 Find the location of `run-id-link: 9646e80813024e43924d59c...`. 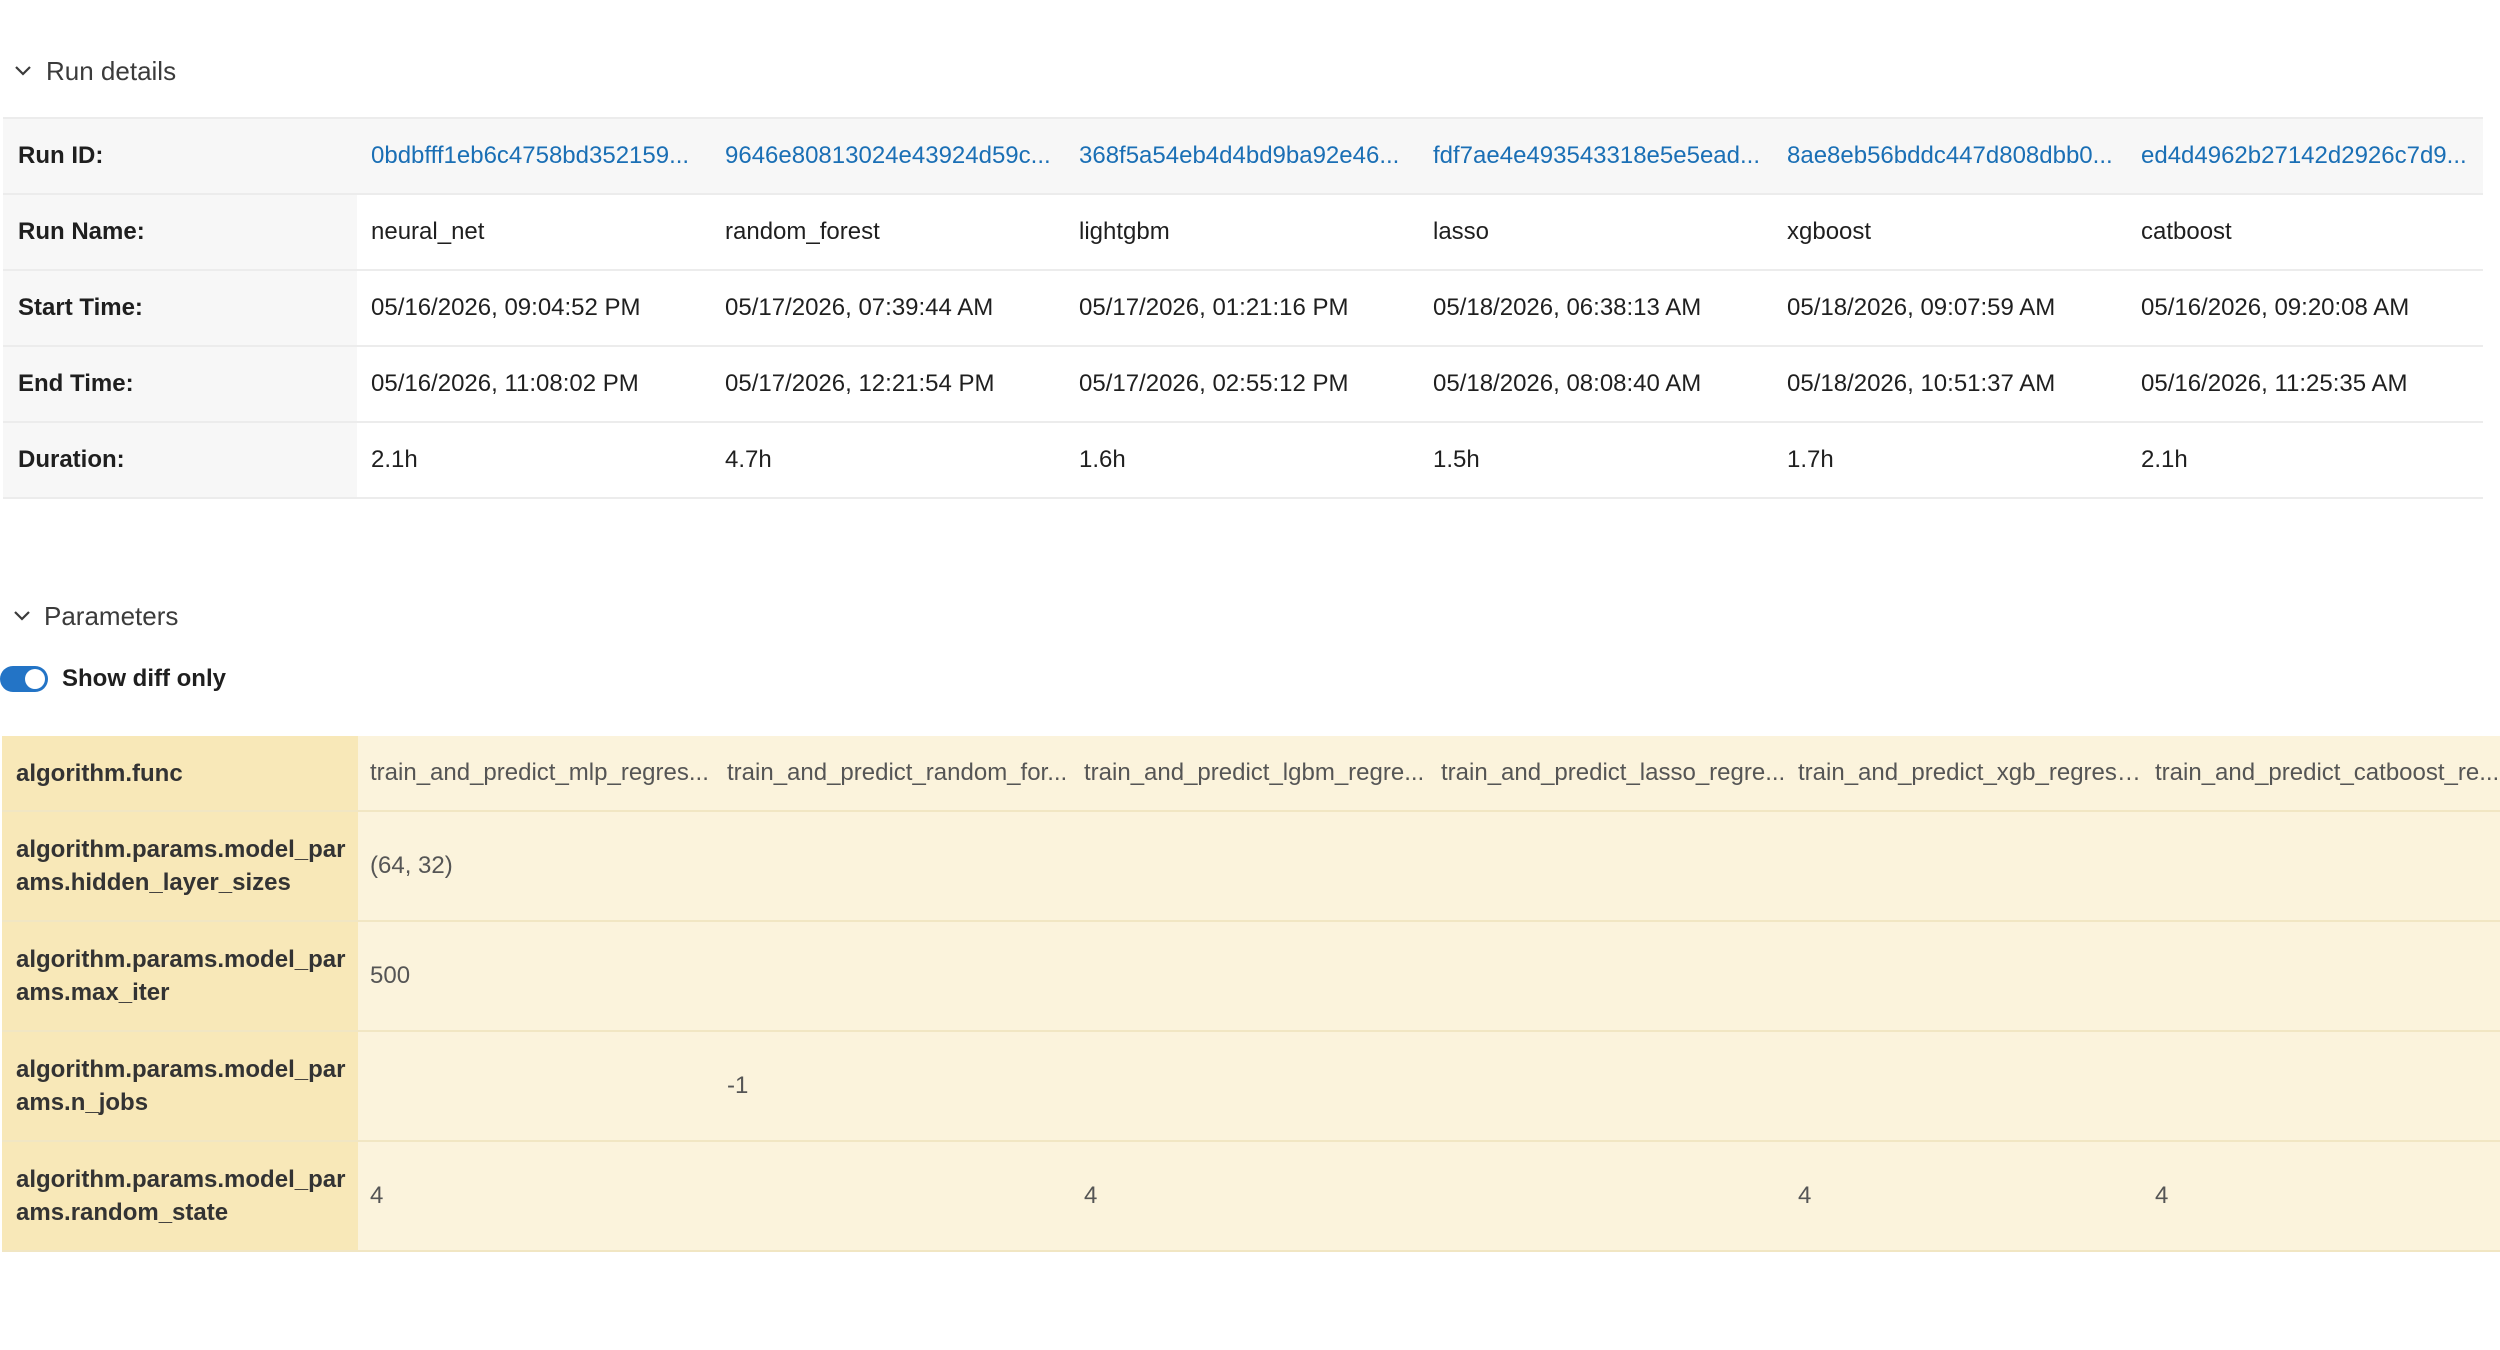

run-id-link: 9646e80813024e43924d59c... is located at coordinates (888, 155).